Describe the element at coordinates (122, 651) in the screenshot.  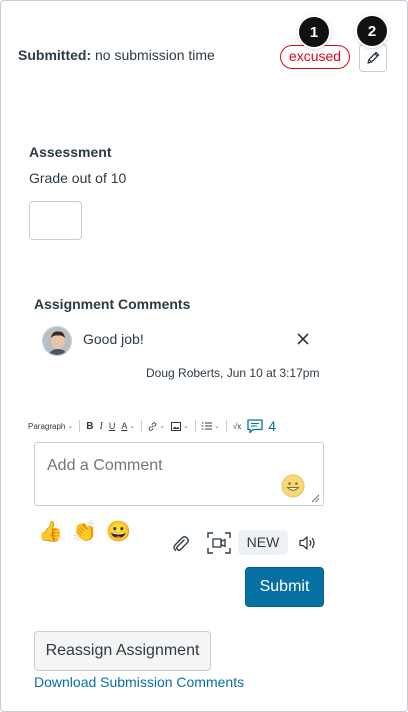
I see `reassign-assignment-button: Reassign Assignment` at that location.